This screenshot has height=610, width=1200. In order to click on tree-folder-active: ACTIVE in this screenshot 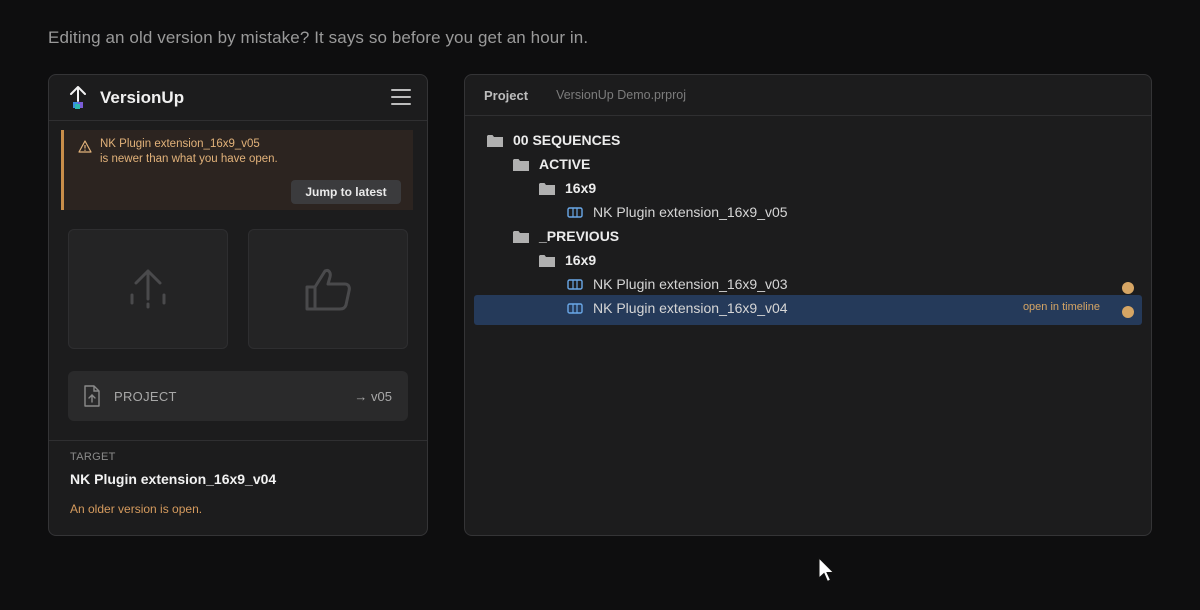, I will do `click(551, 164)`.